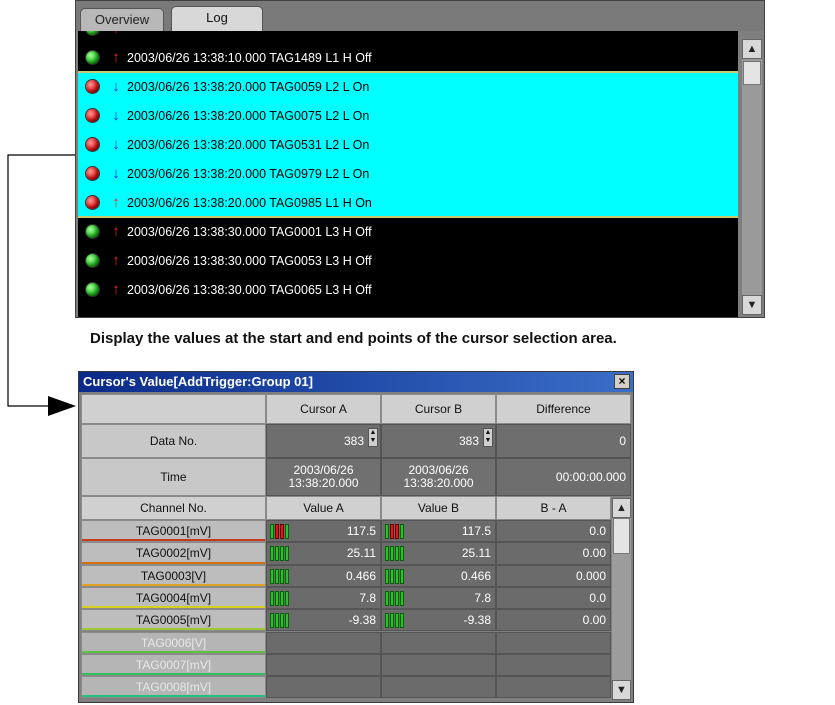 This screenshot has width=835, height=705. I want to click on channel-name: TAG0004[mV], so click(173, 598).